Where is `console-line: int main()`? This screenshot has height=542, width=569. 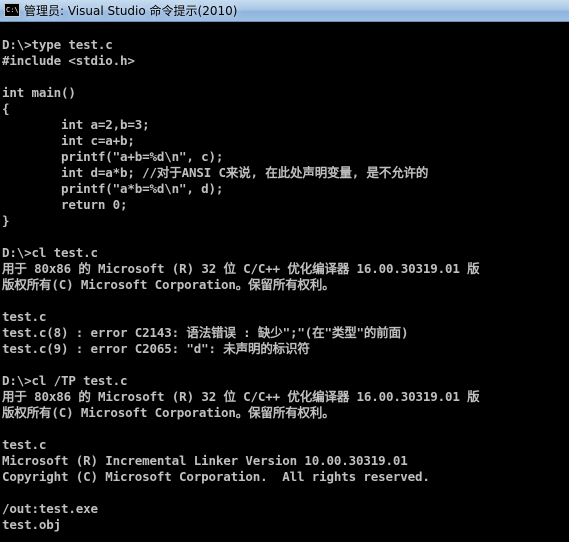 console-line: int main() is located at coordinates (39, 92).